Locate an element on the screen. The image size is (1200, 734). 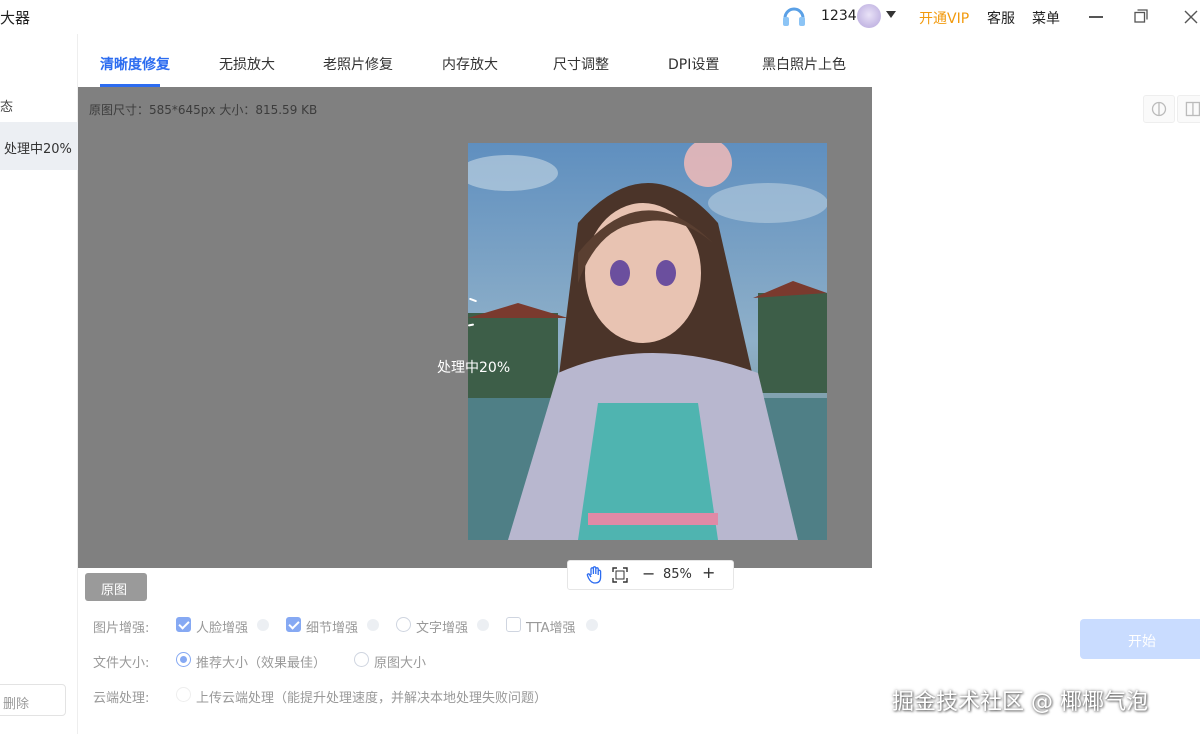
tab-bar: 清晰度修复 无损放大 老照片修复 内存放大 尺寸调整 DPI设置 黑白照片上色 is located at coordinates (639, 60).